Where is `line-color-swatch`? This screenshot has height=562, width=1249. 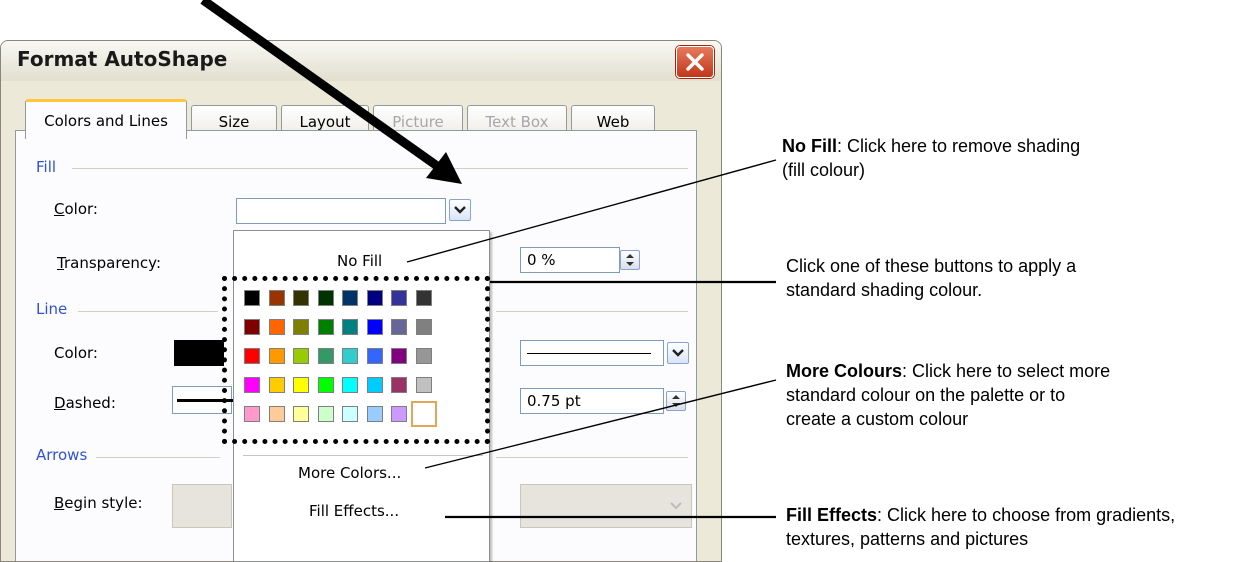
line-color-swatch is located at coordinates (199, 353).